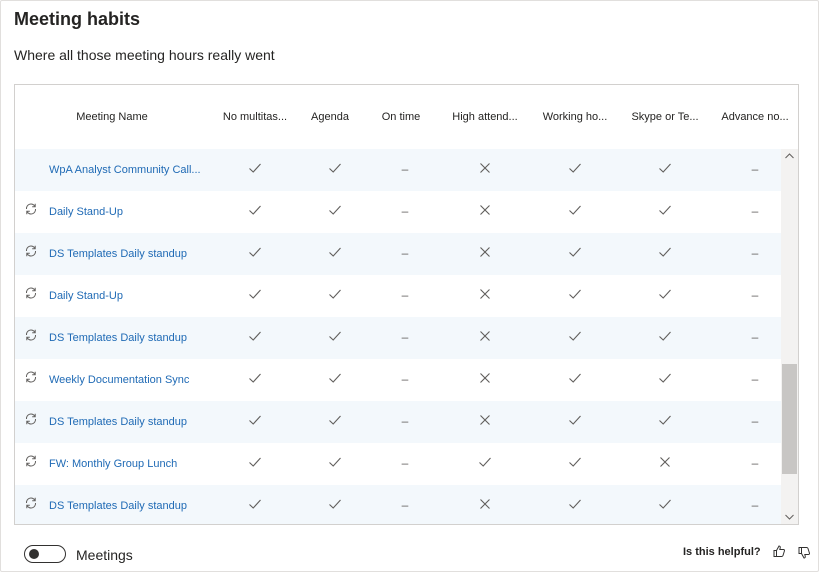 The width and height of the screenshot is (819, 572). Describe the element at coordinates (398, 464) in the screenshot. I see `table-row: FW: Monthly Group Lunch – –` at that location.